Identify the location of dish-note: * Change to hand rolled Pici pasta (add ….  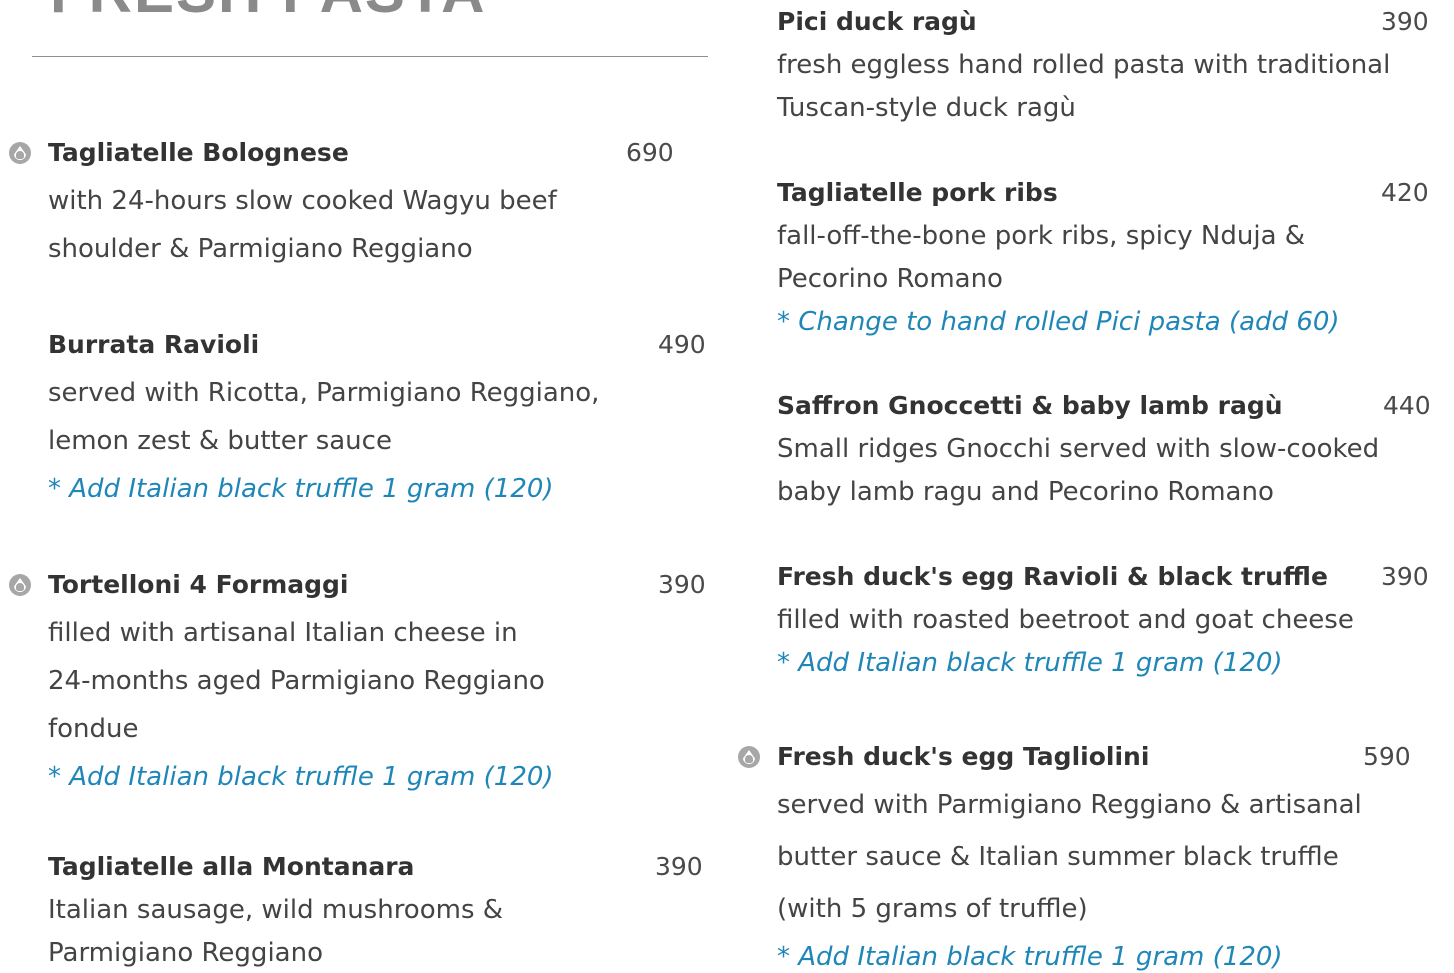
(1058, 322).